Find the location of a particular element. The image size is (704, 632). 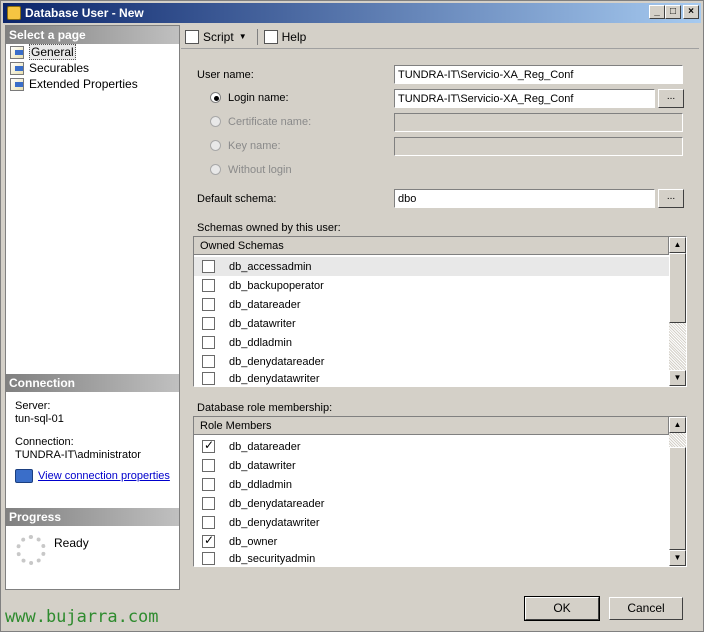

connection-value: TUNDRA-IT\administrator is located at coordinates (78, 455).